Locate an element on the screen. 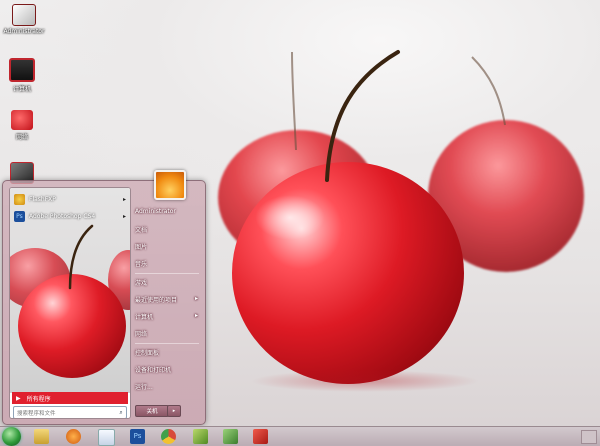 This screenshot has width=600, height=446. taskbar-explorer-icon is located at coordinates (41, 436).